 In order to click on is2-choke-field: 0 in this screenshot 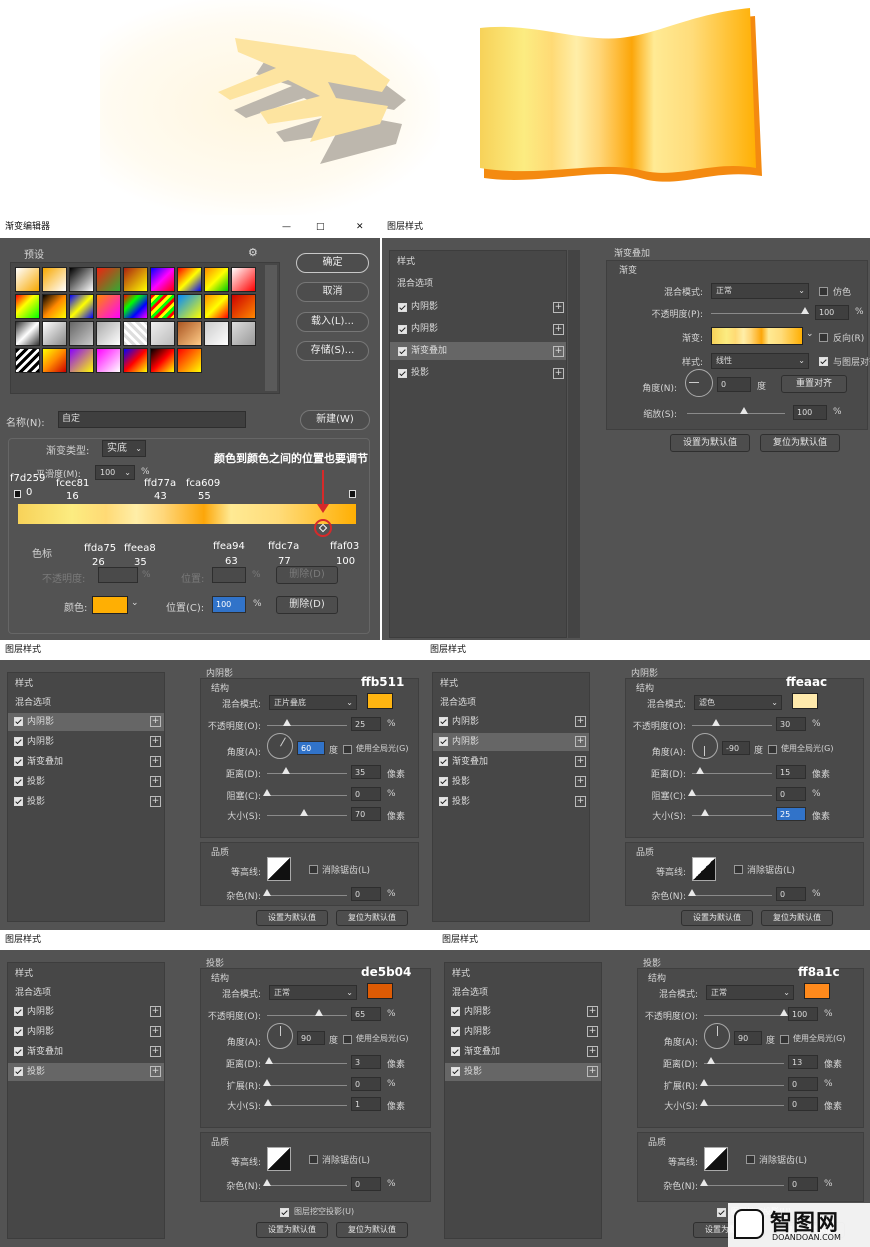, I will do `click(791, 794)`.